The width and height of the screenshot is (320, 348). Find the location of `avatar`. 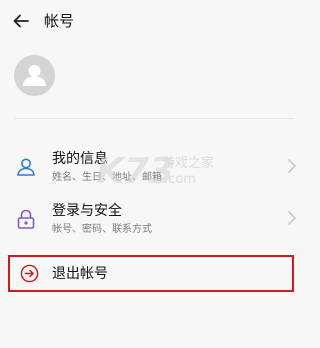

avatar is located at coordinates (34, 75).